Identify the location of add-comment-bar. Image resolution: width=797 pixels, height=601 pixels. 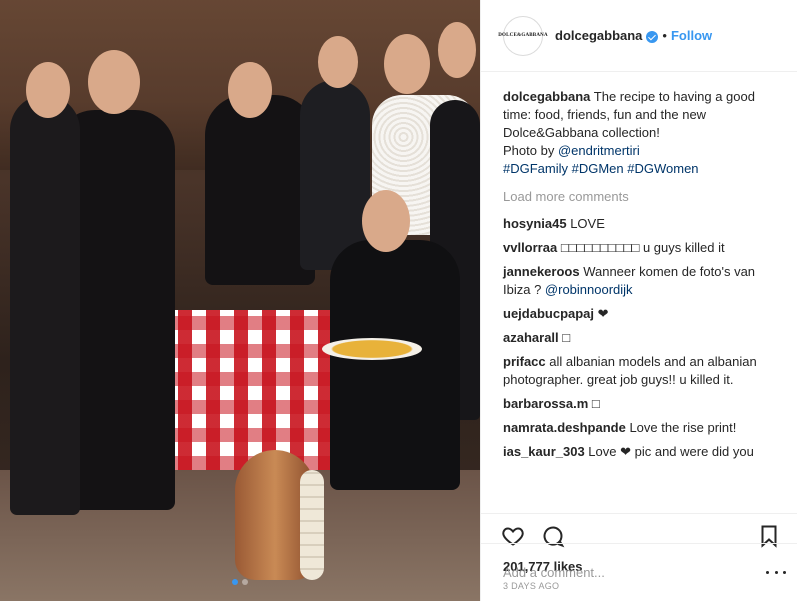
(639, 572).